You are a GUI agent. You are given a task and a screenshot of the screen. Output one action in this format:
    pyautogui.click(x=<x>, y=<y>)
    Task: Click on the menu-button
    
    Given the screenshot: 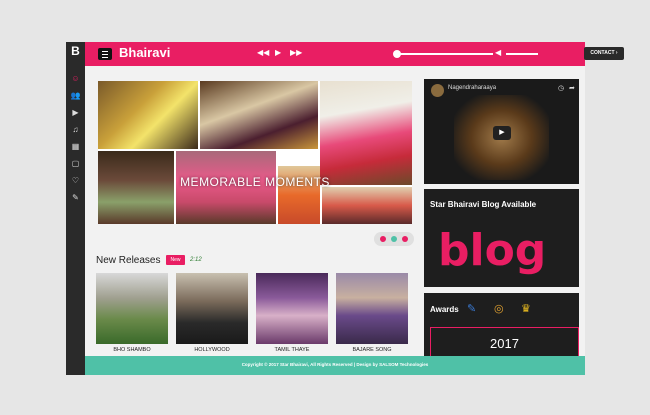 What is the action you would take?
    pyautogui.click(x=105, y=54)
    